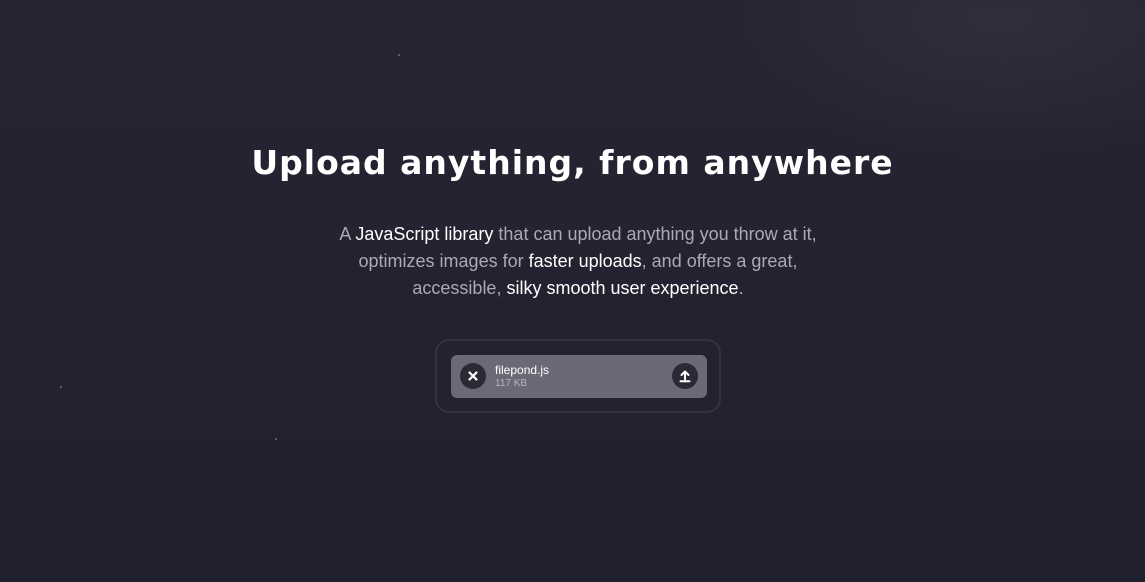 This screenshot has width=1145, height=582. I want to click on remove-file-button, so click(473, 376).